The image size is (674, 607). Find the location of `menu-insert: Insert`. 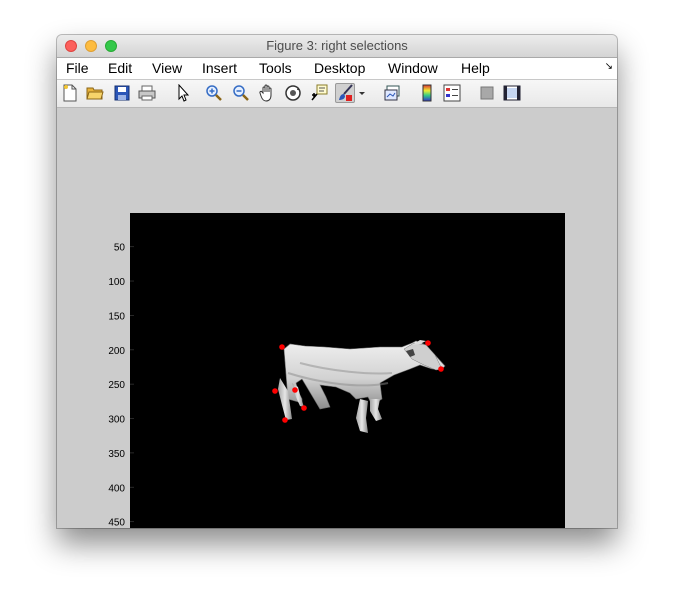

menu-insert: Insert is located at coordinates (219, 68).